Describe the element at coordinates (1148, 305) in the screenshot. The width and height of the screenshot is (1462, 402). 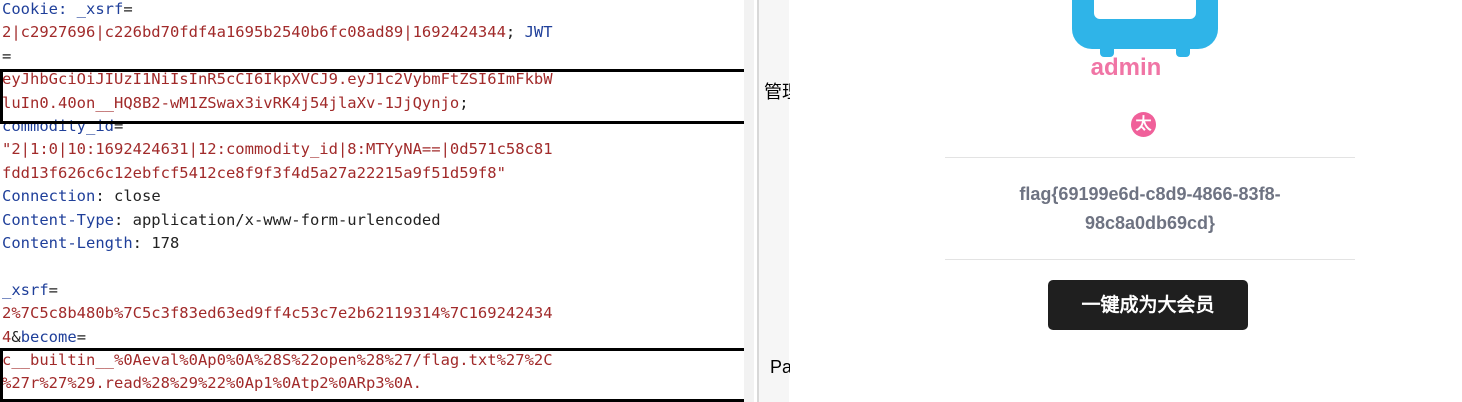
I see `become-vip-button: 一键成为大会员` at that location.